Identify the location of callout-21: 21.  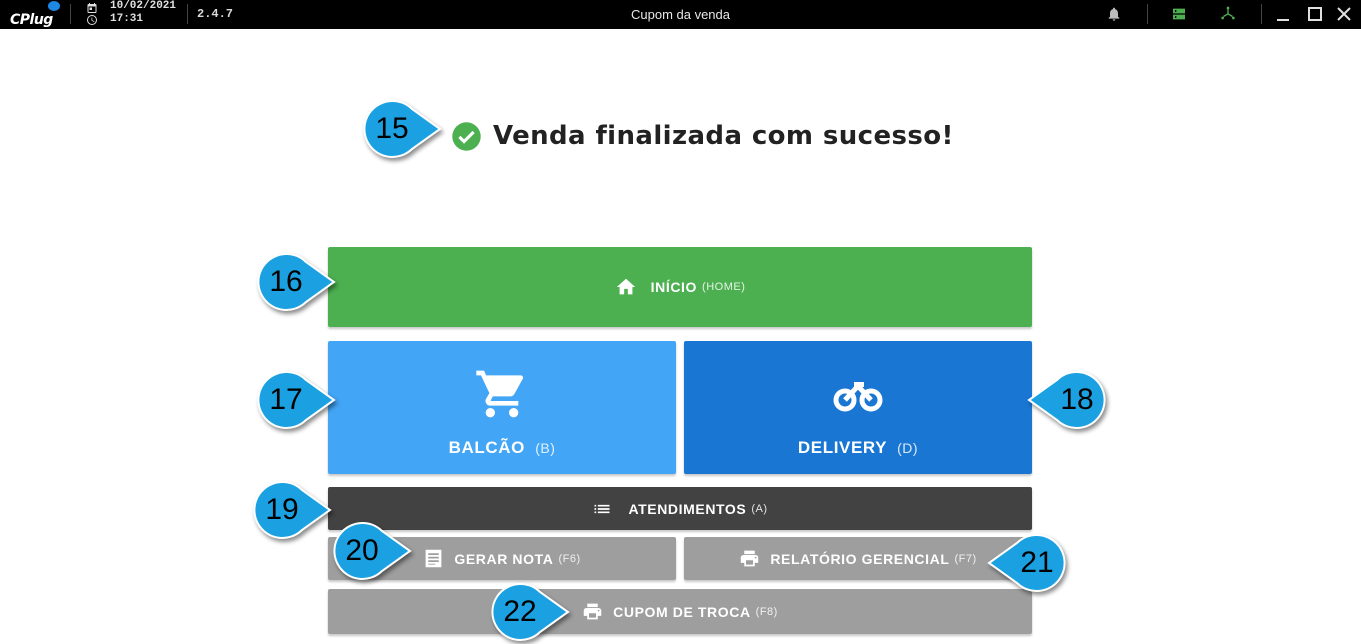
(1027, 563).